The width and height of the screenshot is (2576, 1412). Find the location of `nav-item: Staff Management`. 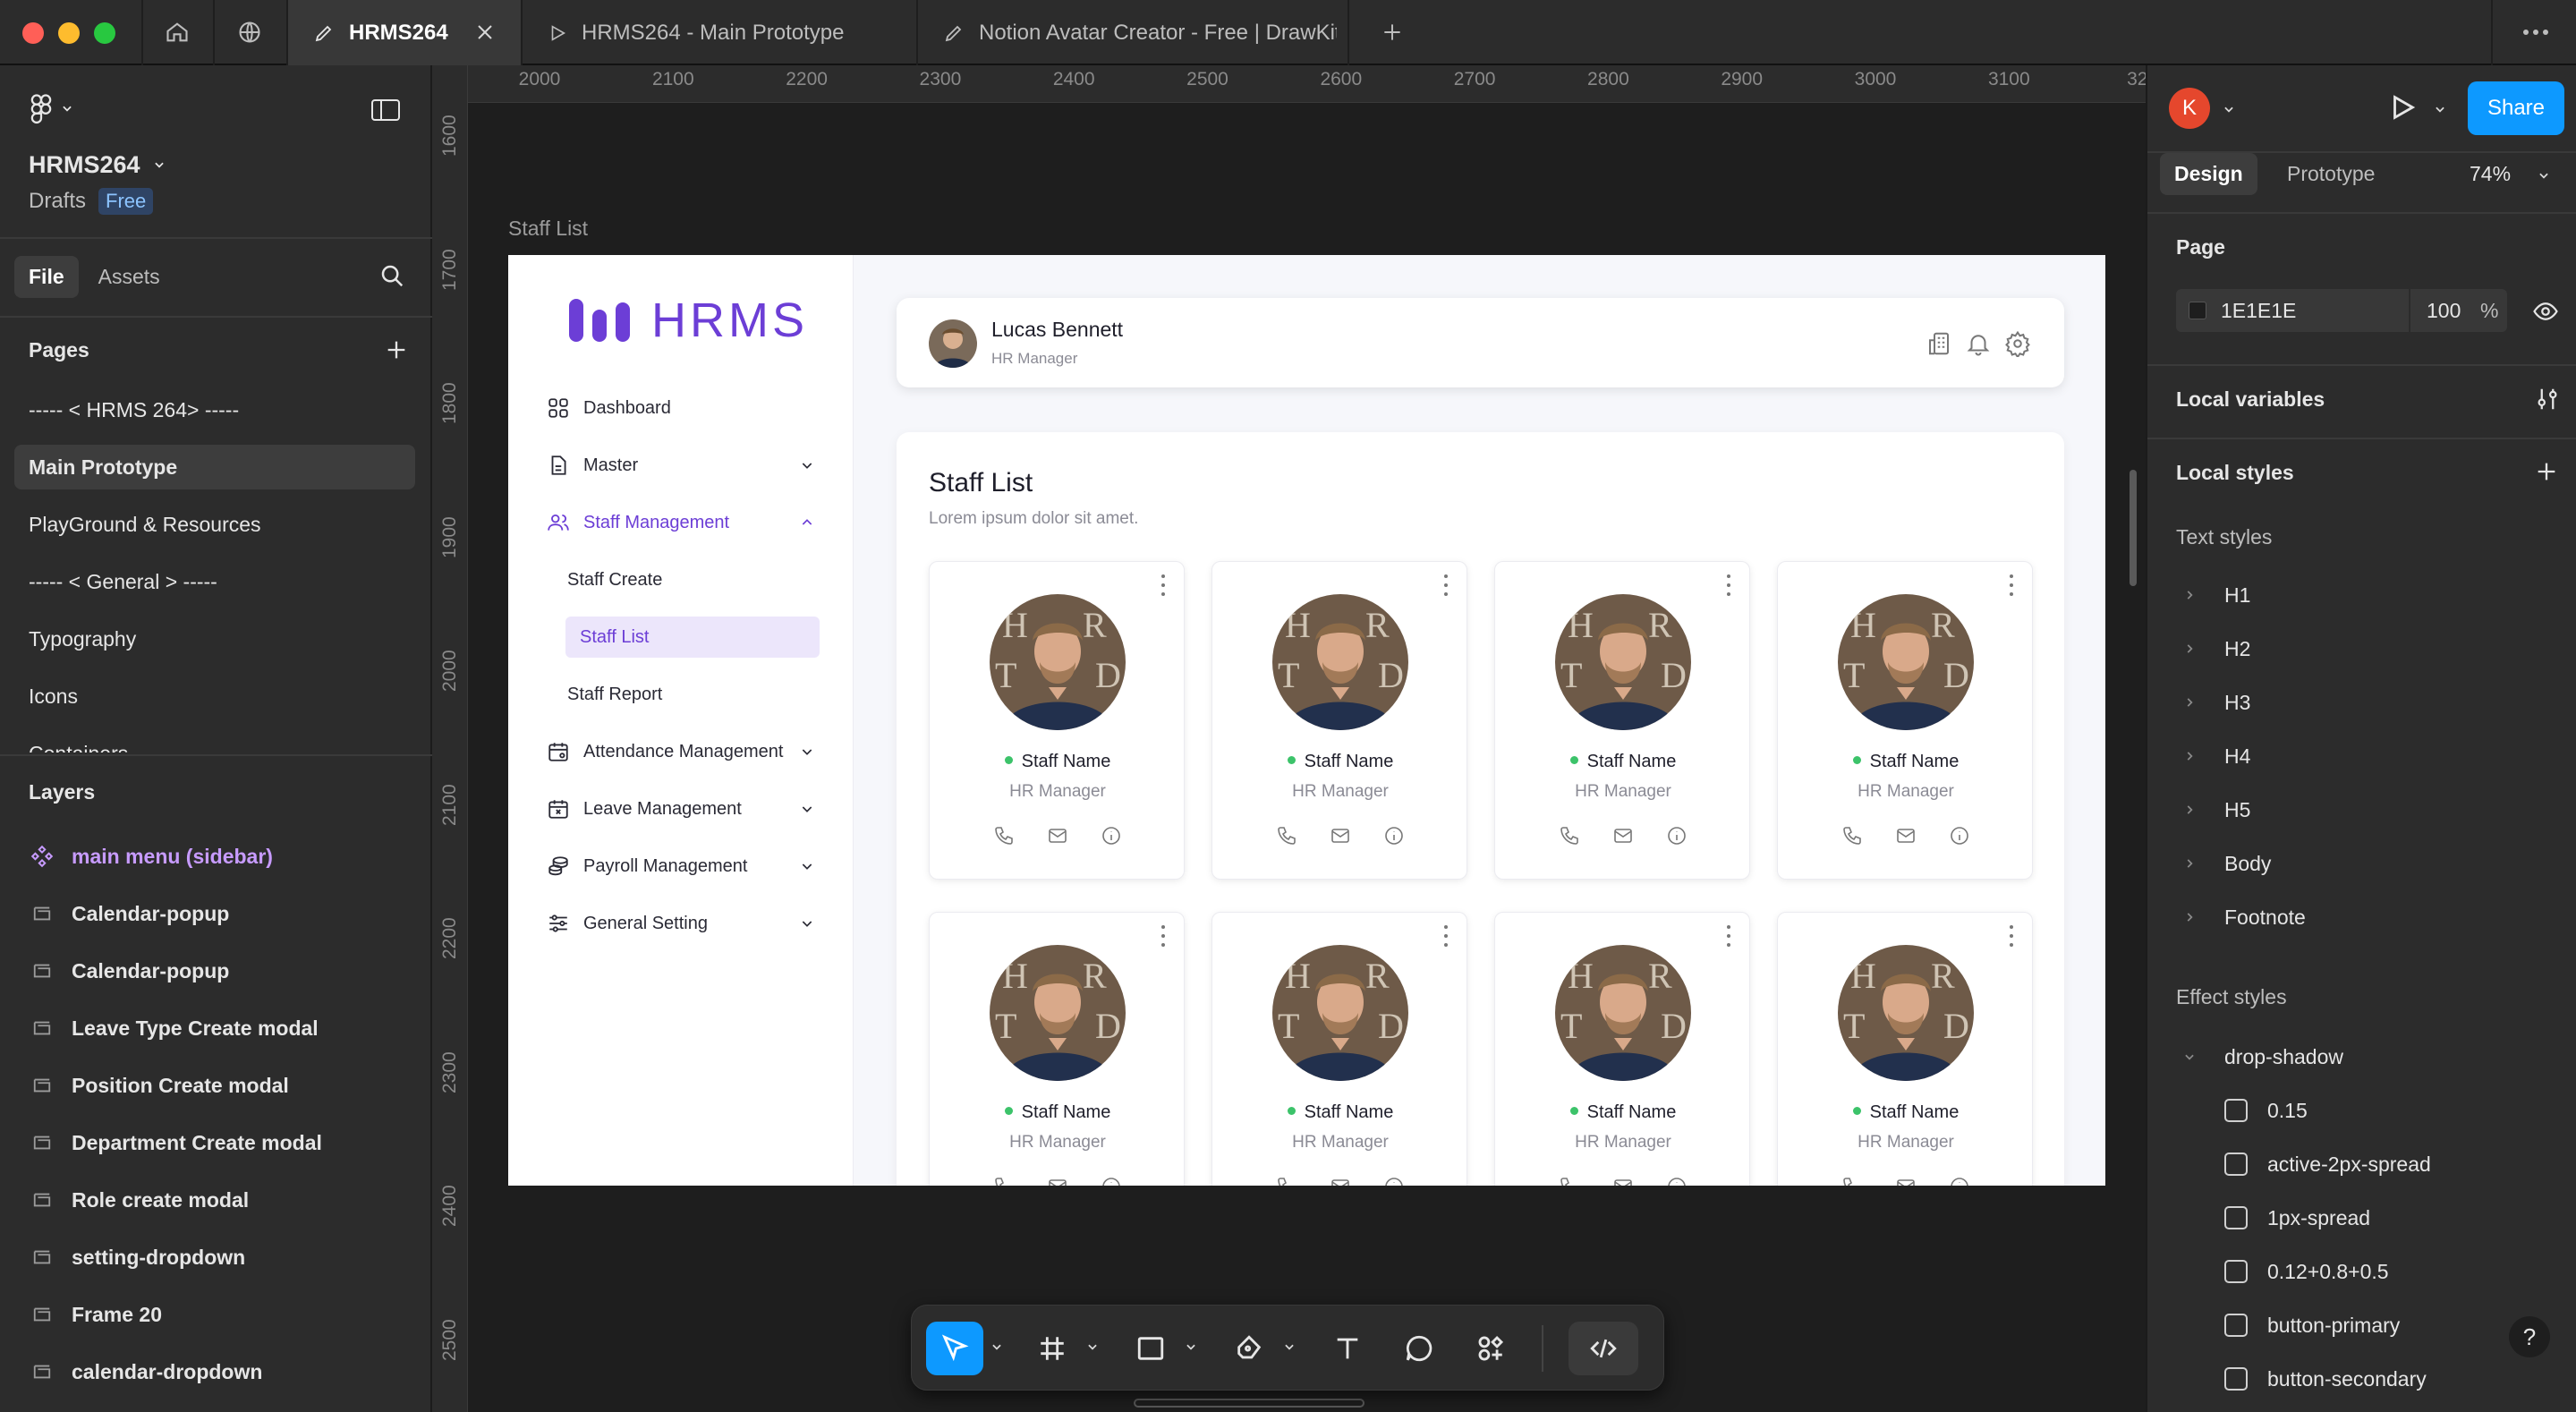

nav-item: Staff Management is located at coordinates (681, 522).